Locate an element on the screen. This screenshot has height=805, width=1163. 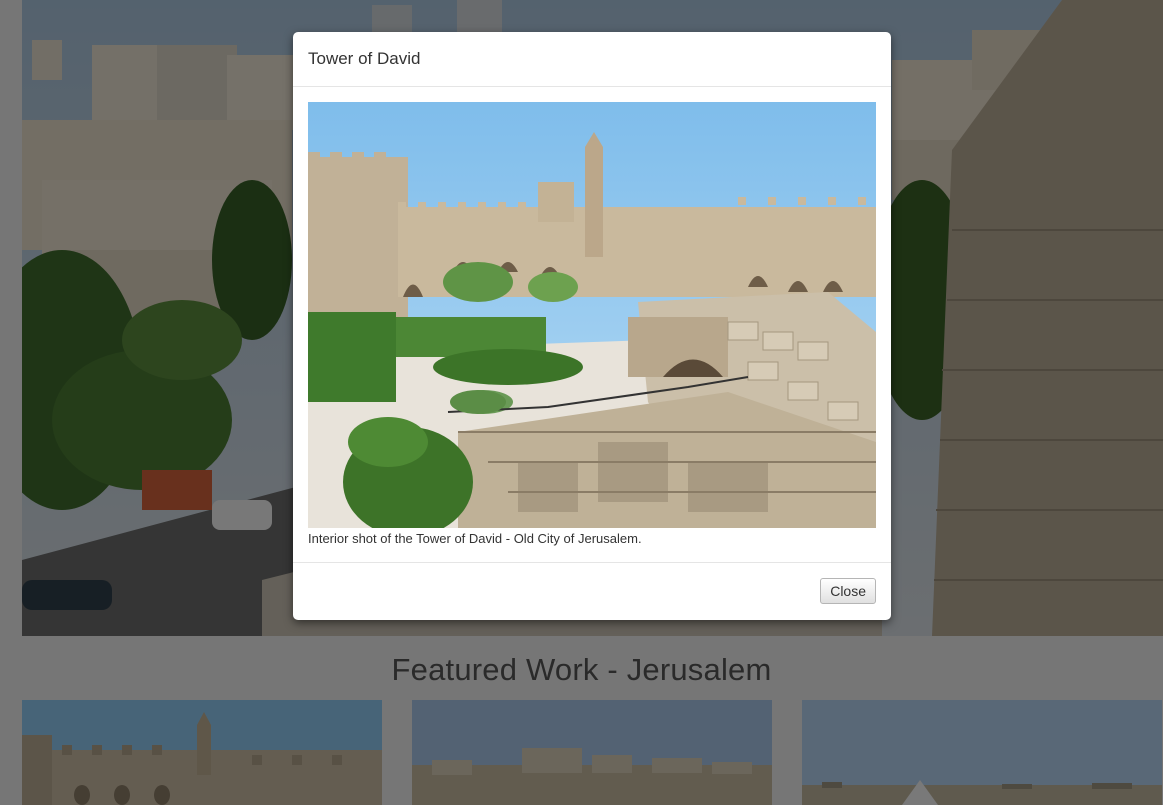
modal-title: Tower of David is located at coordinates (364, 58).